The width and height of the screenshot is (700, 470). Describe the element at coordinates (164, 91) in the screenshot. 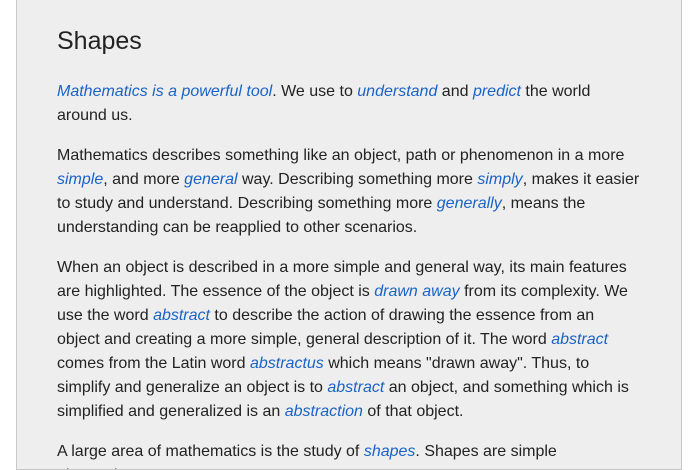

I see `term-link: Mathematics is a powerful tool` at that location.